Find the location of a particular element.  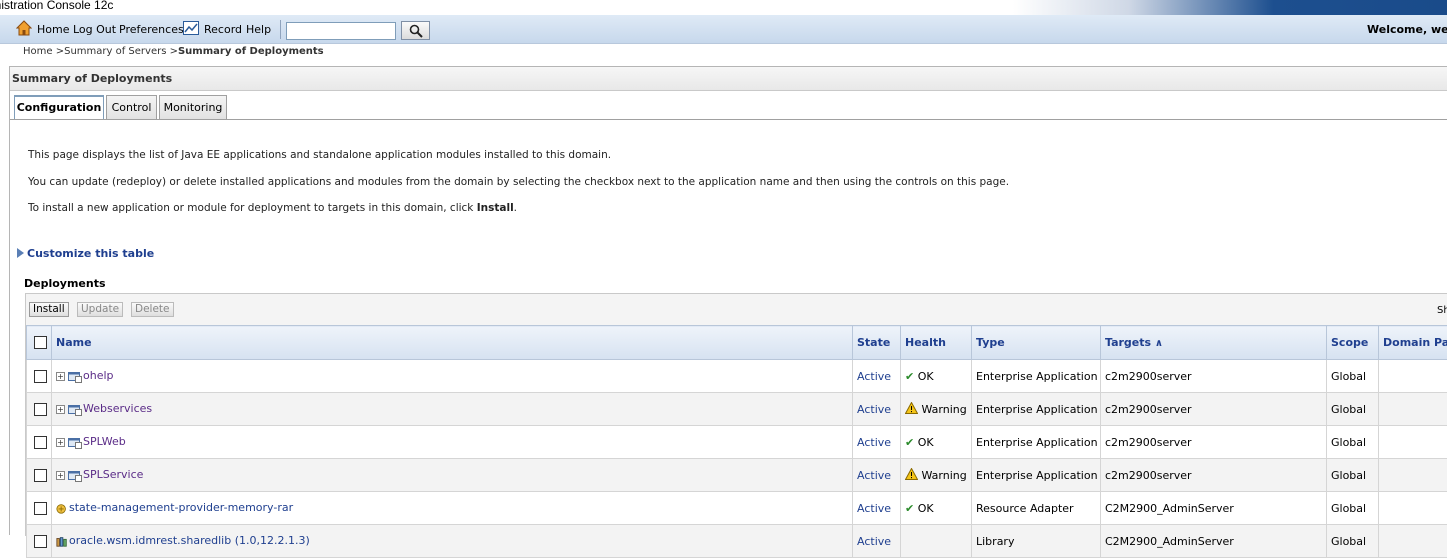

check-icon: ✔ is located at coordinates (909, 442).